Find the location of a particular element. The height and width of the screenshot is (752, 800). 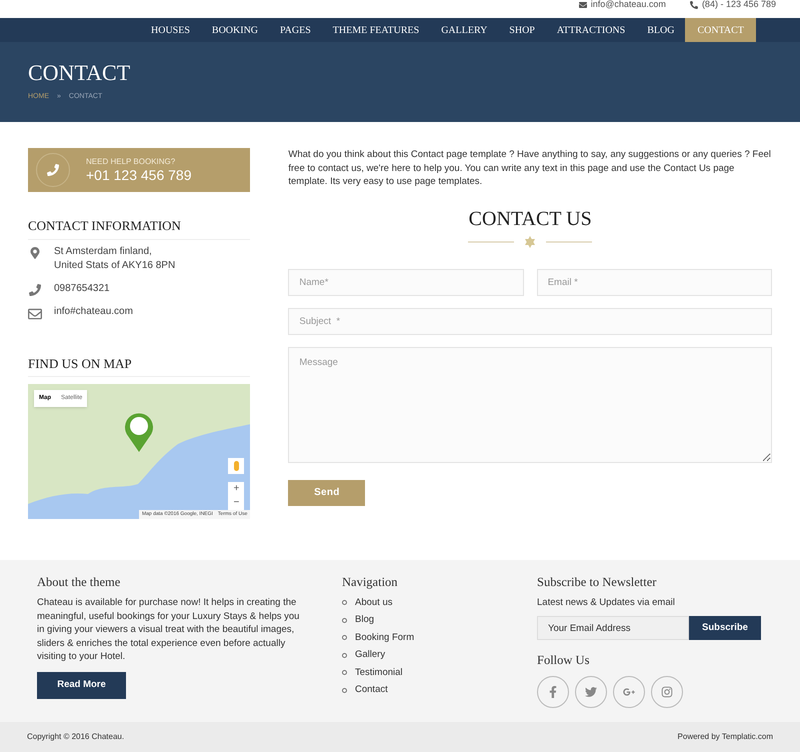

footer-nav-link: Blog is located at coordinates (364, 620).